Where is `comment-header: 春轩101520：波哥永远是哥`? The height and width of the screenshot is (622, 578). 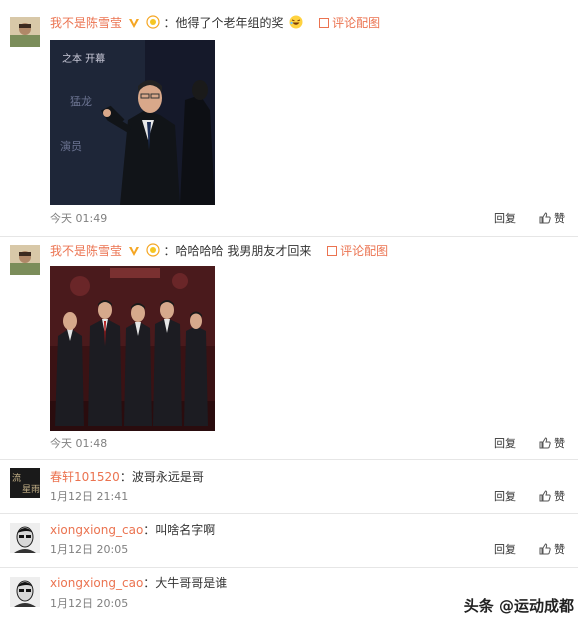 comment-header: 春轩101520：波哥永远是哥 is located at coordinates (127, 477).